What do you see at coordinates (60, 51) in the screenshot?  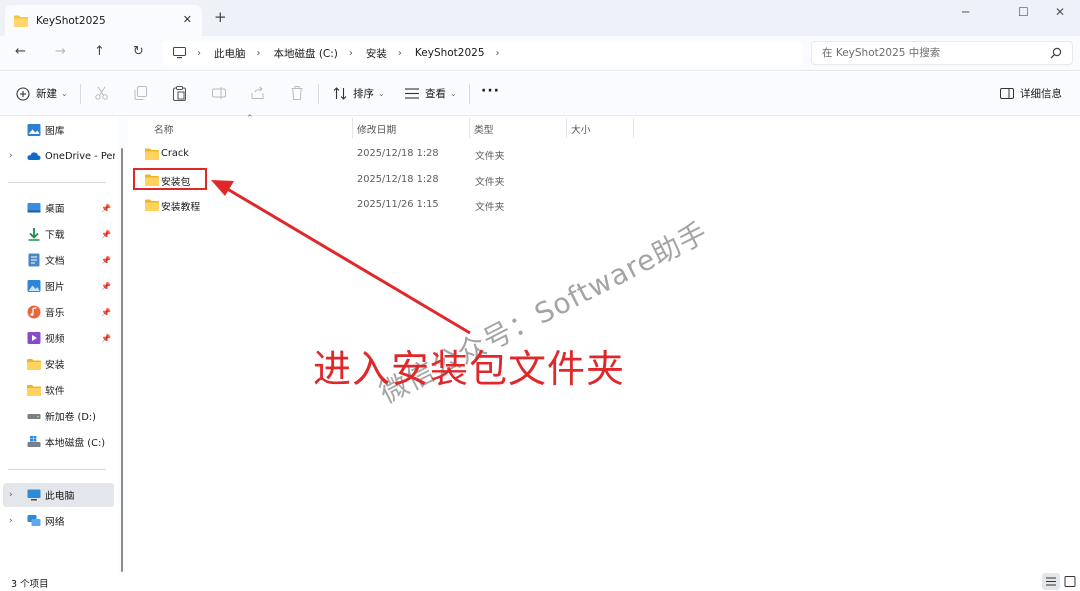 I see `forward-arrow-icon: →` at bounding box center [60, 51].